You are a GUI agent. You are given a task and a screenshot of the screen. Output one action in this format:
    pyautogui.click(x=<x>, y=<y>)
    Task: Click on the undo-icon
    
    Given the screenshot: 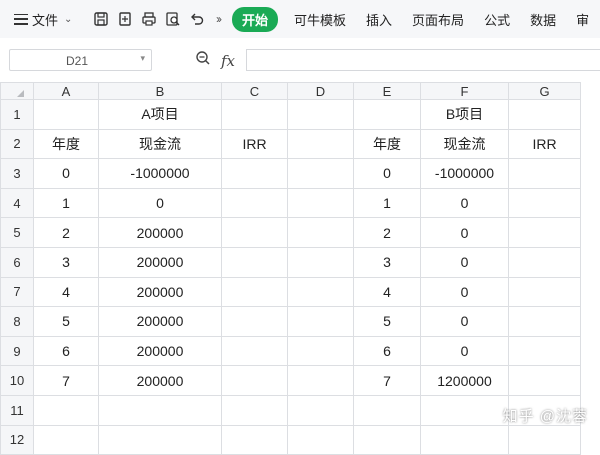 What is the action you would take?
    pyautogui.click(x=197, y=19)
    